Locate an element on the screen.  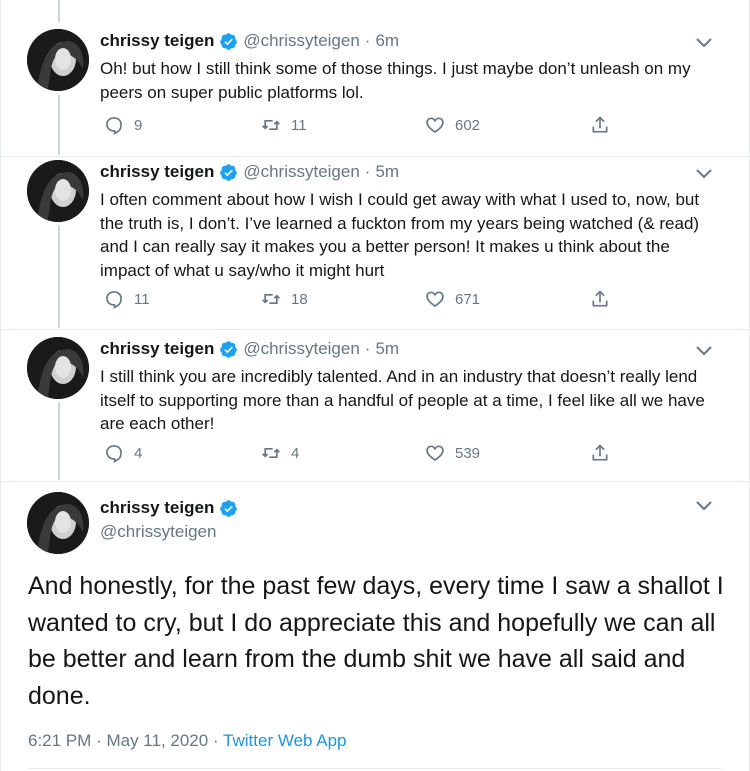
like-button: 671 is located at coordinates (452, 299).